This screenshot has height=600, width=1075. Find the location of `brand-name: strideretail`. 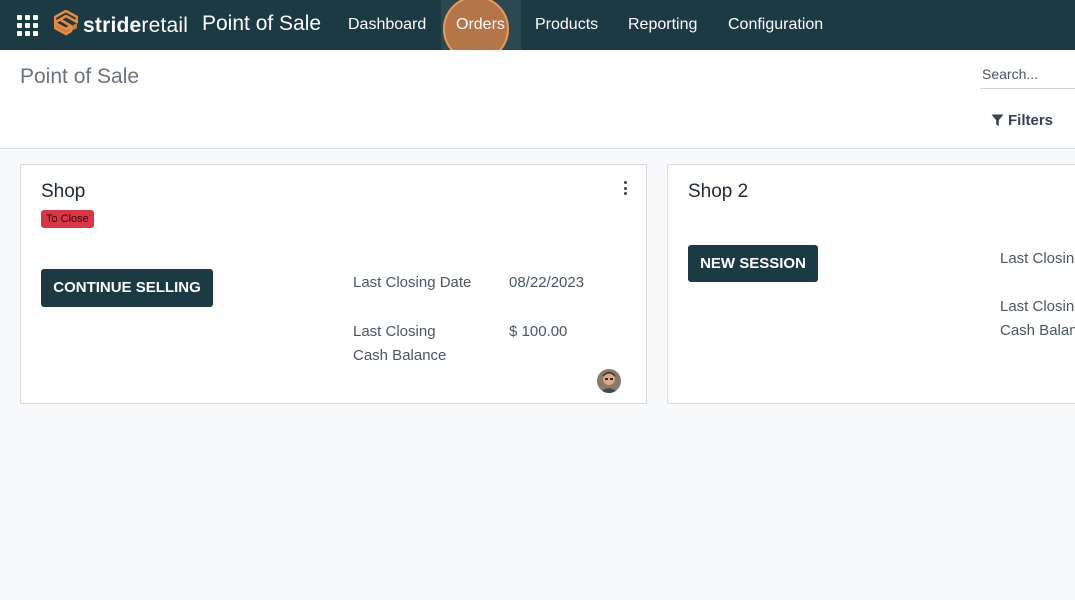

brand-name: strideretail is located at coordinates (135, 25).